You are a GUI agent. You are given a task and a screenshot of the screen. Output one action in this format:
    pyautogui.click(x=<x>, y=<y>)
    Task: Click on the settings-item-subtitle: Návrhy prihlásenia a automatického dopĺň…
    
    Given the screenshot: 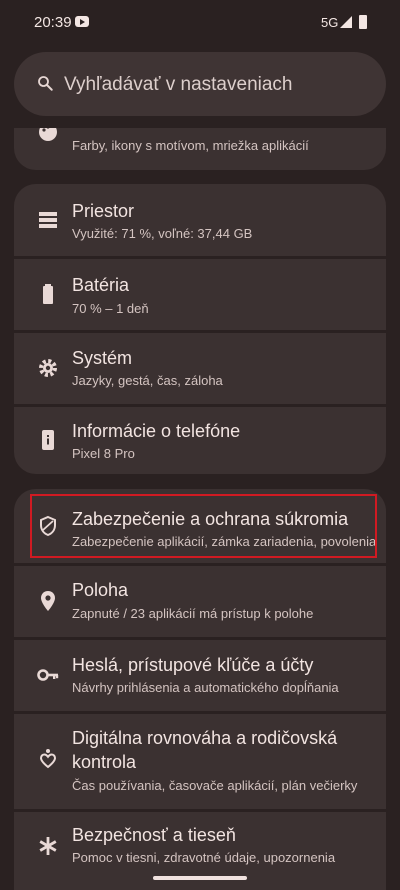 What is the action you would take?
    pyautogui.click(x=205, y=687)
    